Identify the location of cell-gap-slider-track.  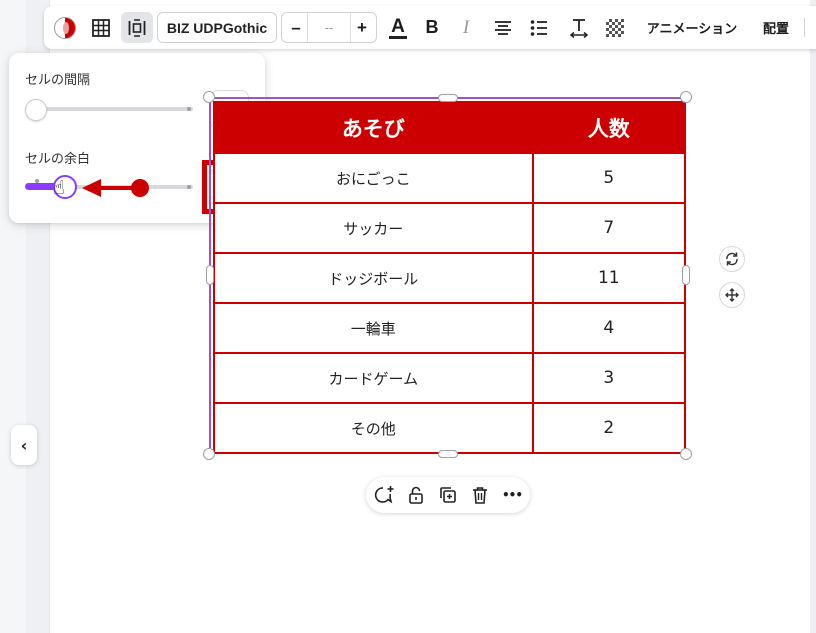
(109, 109).